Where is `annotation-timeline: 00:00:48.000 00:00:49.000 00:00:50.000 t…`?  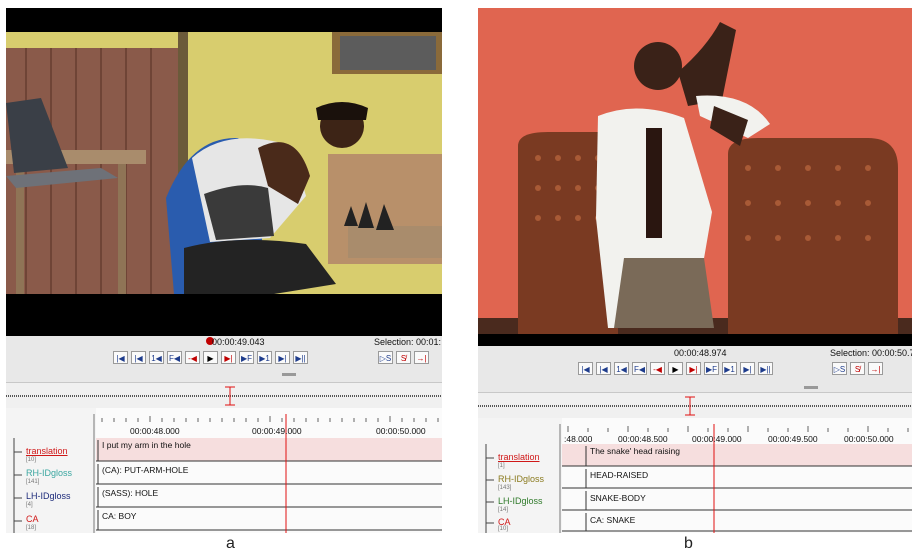 annotation-timeline: 00:00:48.000 00:00:49.000 00:00:50.000 t… is located at coordinates (224, 470).